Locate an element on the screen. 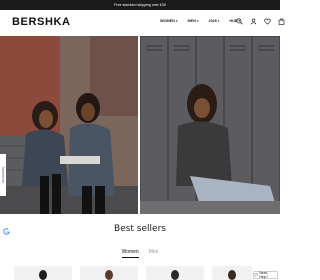 Image resolution: width=320 pixels, height=280 pixels. tab-men: Men is located at coordinates (154, 253).